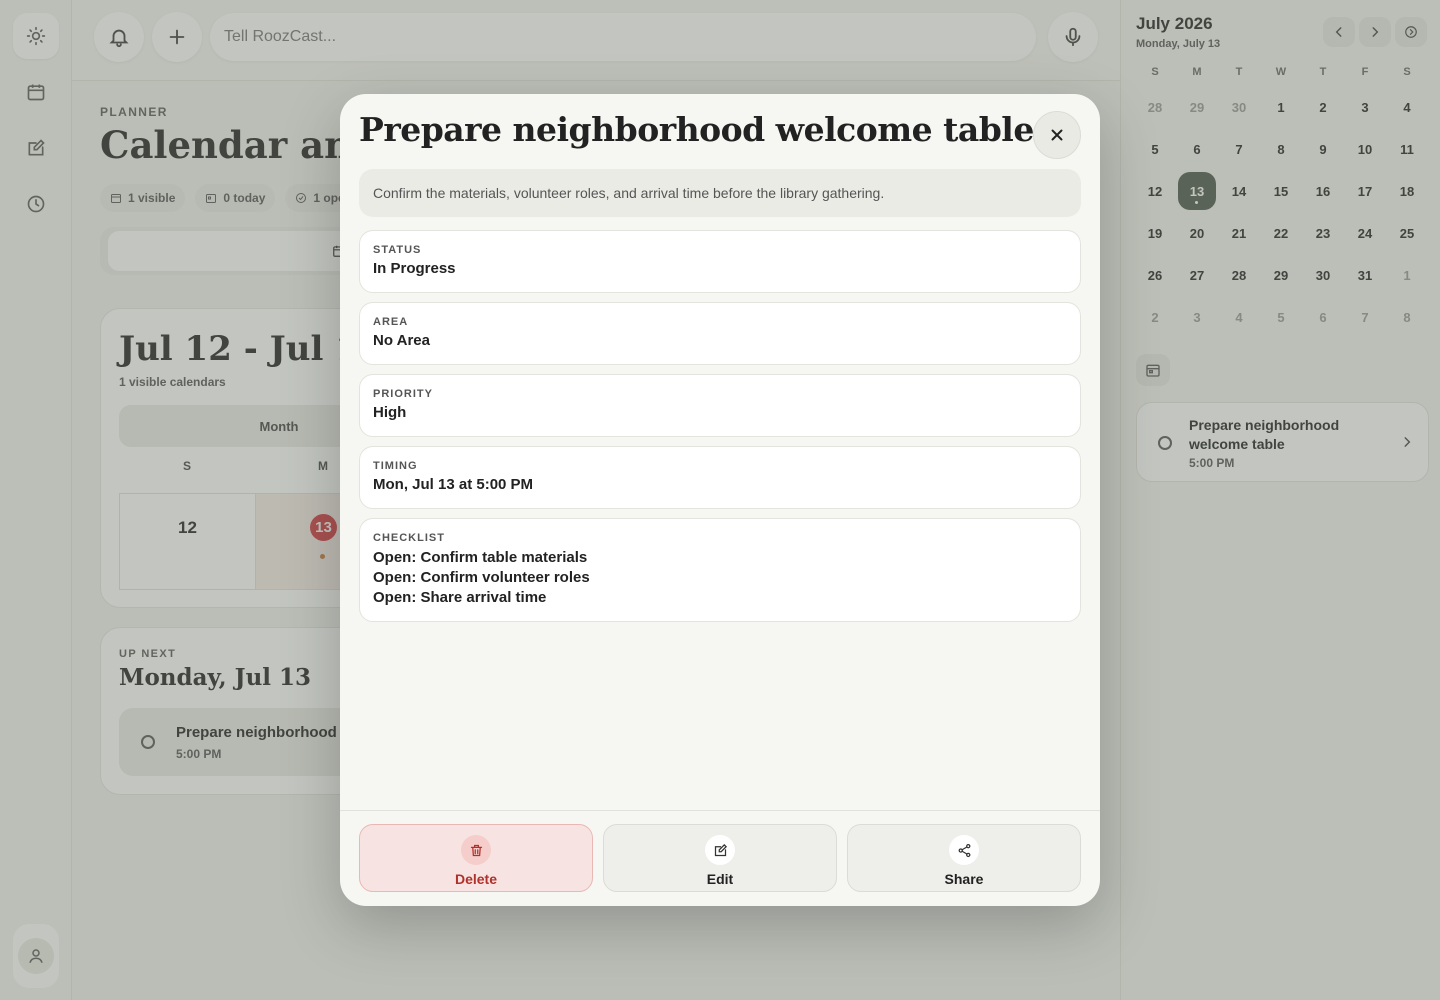 The height and width of the screenshot is (1000, 1440). Describe the element at coordinates (720, 879) in the screenshot. I see `action-label: Edit` at that location.